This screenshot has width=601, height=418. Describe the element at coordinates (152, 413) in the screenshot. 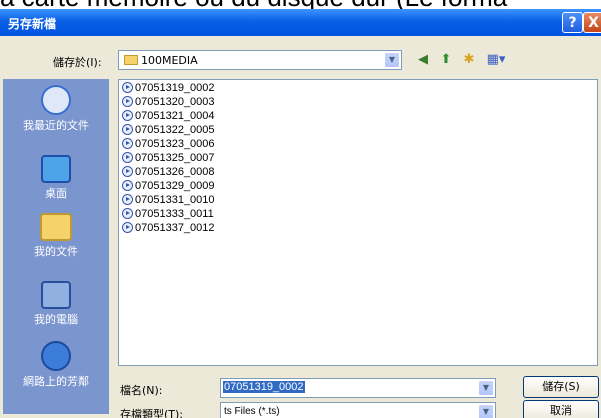

I see `filetype-label: 存檔類型(T):` at that location.